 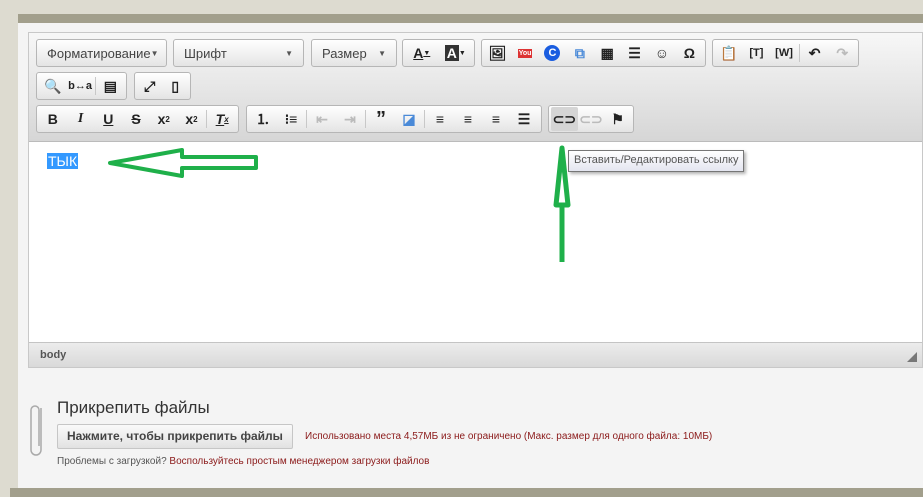 What do you see at coordinates (656, 161) in the screenshot?
I see `link-tooltip: Вставить/Редактировать ссылку` at bounding box center [656, 161].